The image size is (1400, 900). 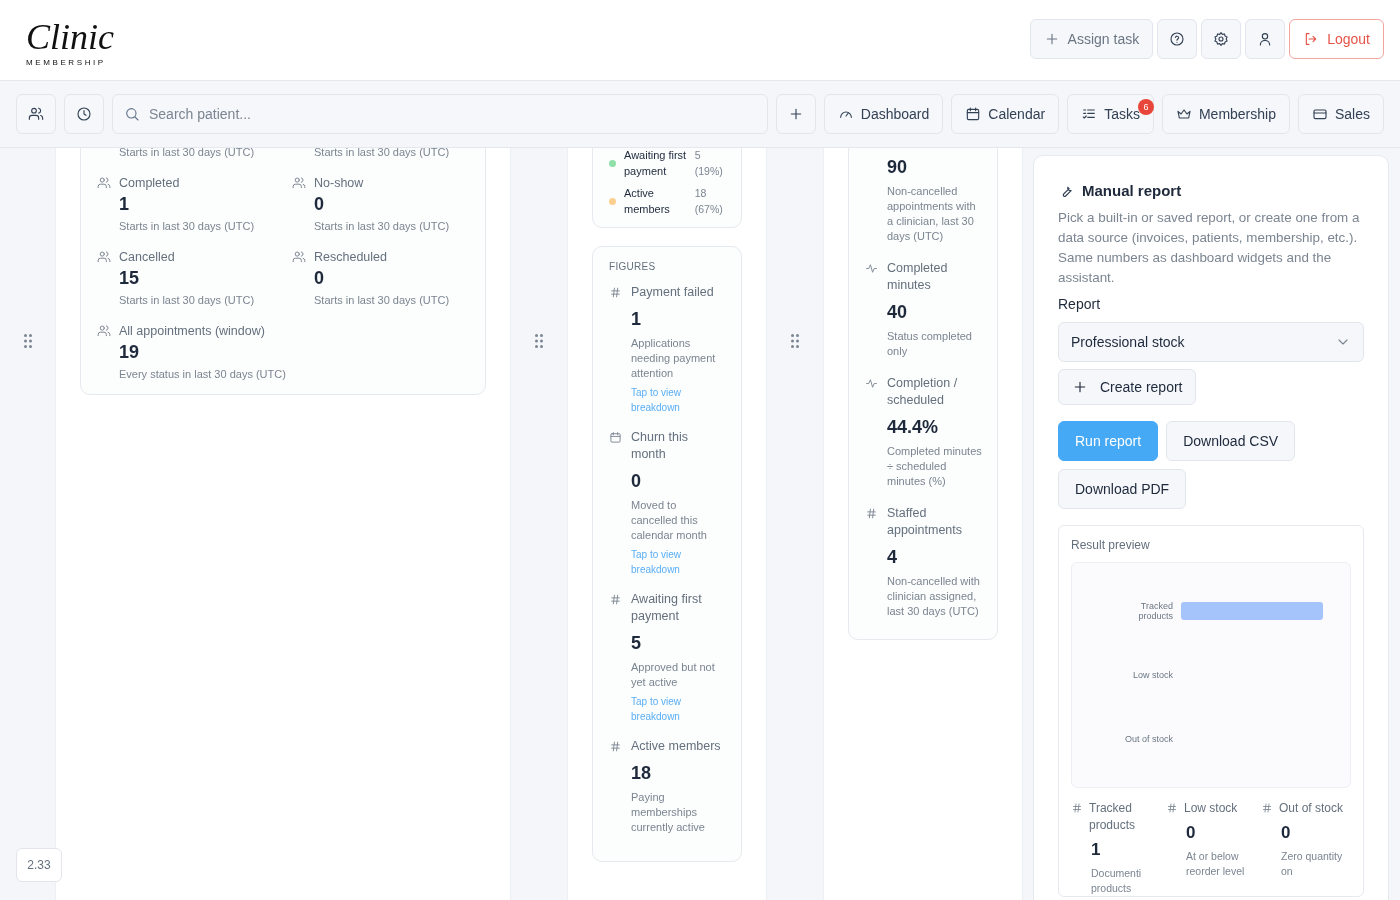 What do you see at coordinates (1132, 190) in the screenshot?
I see `panel-title: Manual report` at bounding box center [1132, 190].